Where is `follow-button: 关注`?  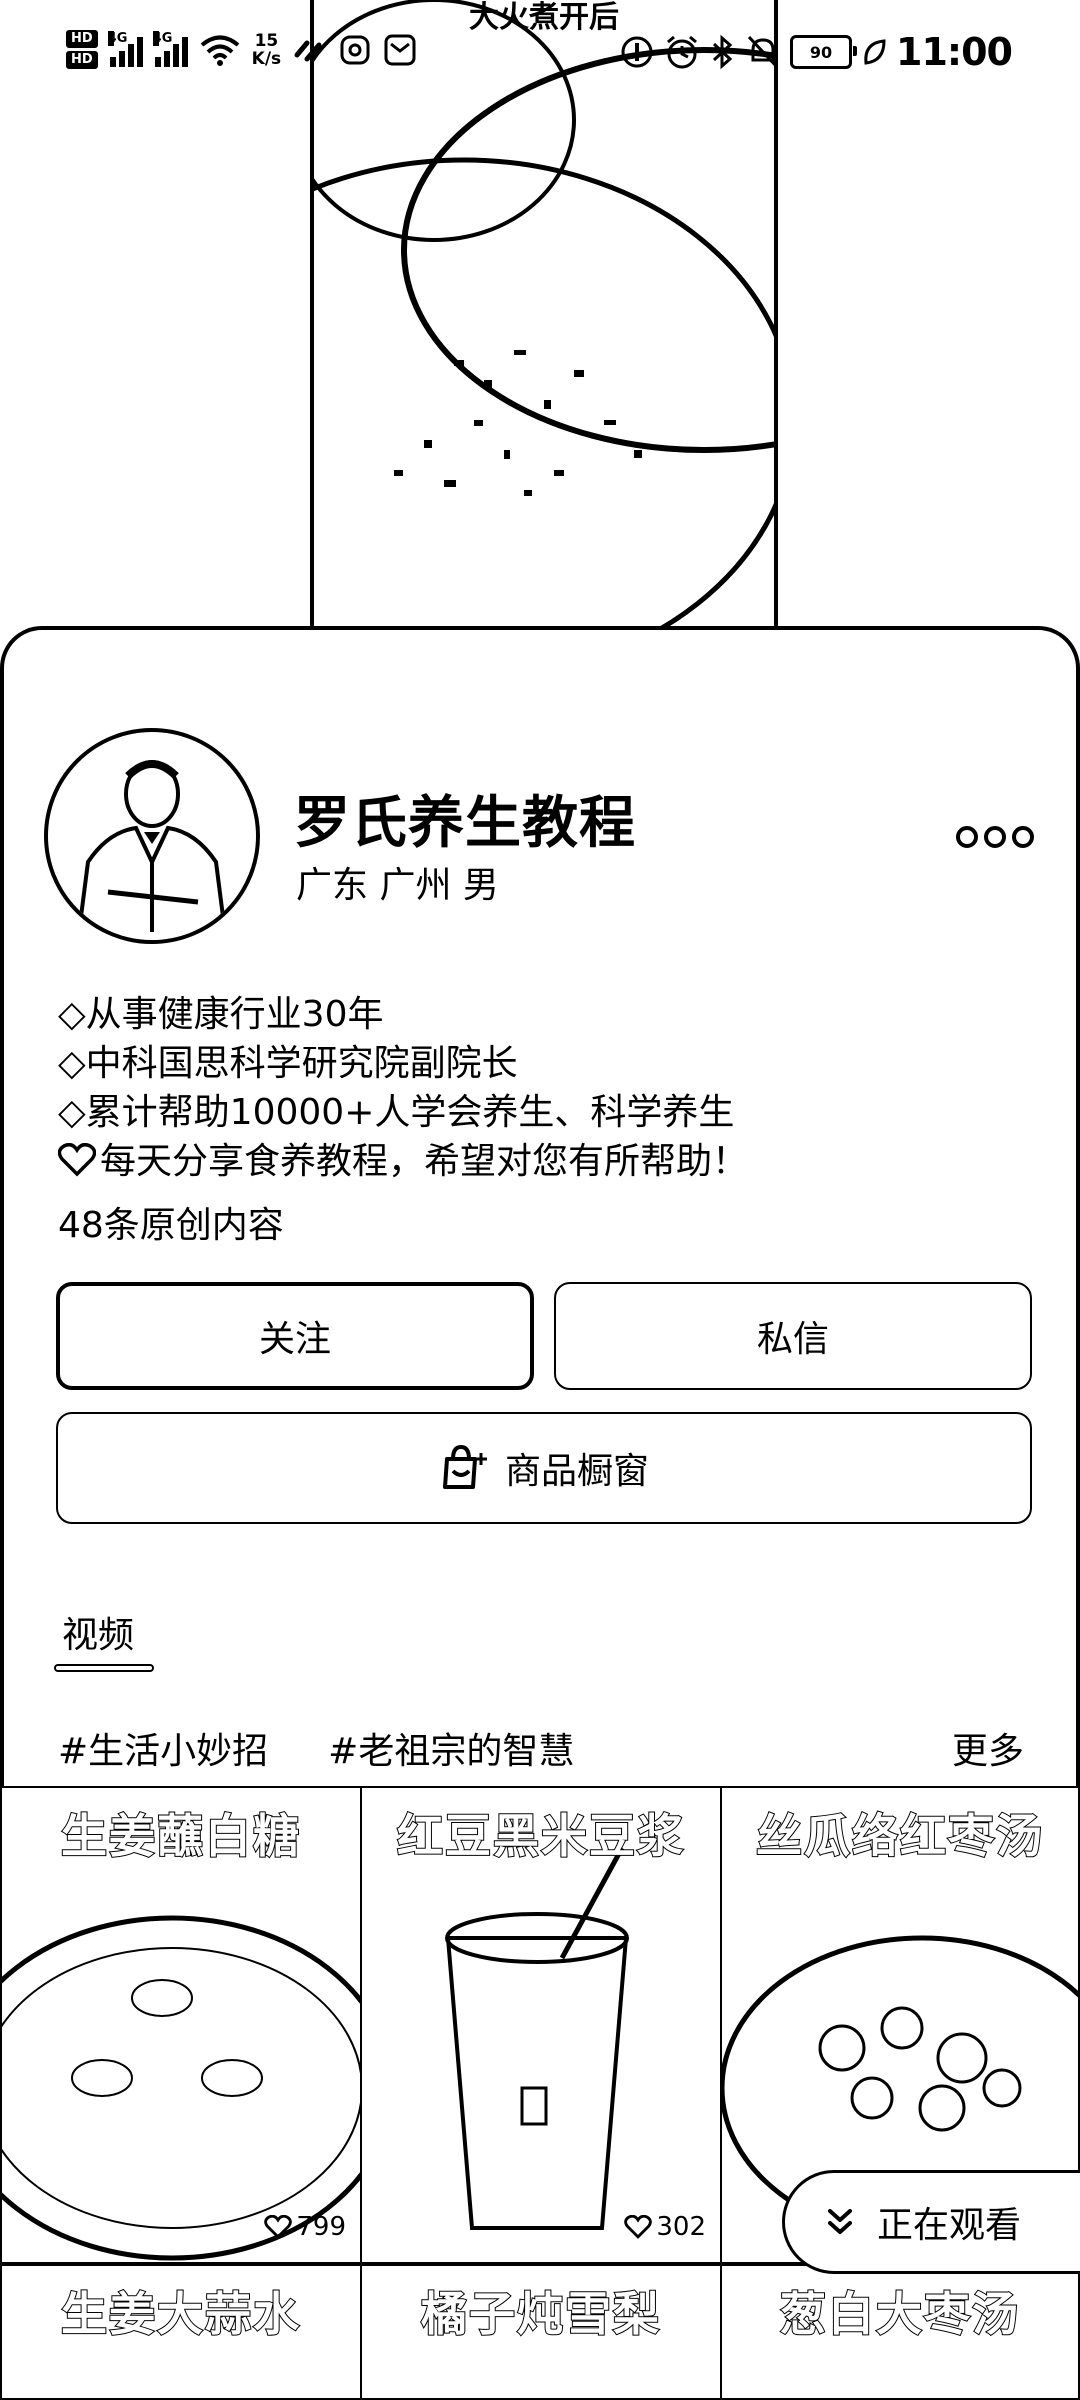 follow-button: 关注 is located at coordinates (295, 1336).